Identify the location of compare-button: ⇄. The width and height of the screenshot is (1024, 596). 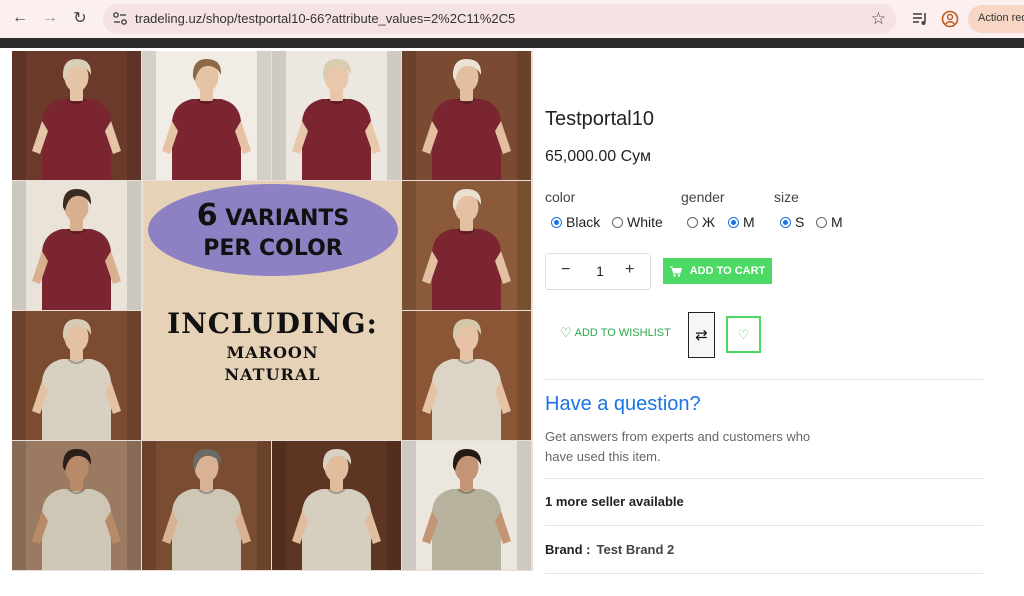
(701, 335).